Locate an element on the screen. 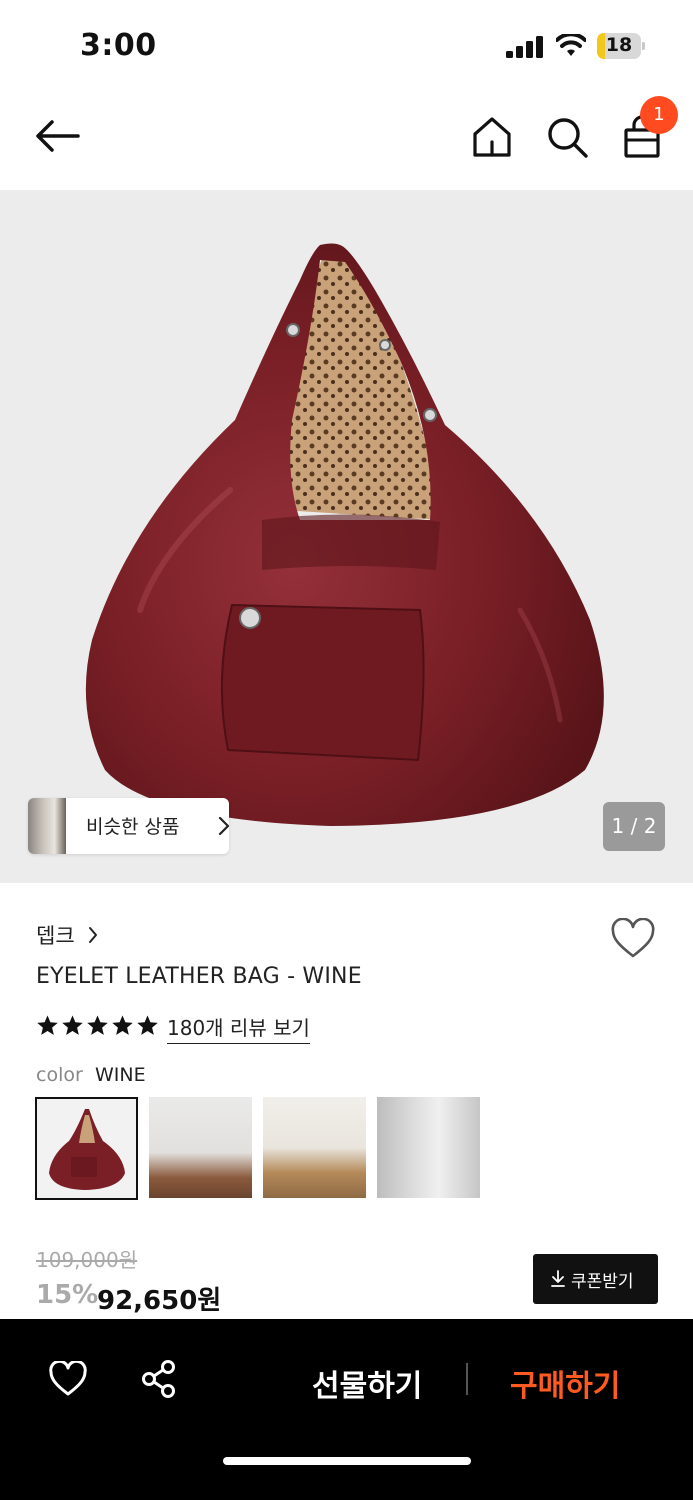 Image resolution: width=693 pixels, height=1500 pixels. color-option-value: WINE is located at coordinates (120, 1075).